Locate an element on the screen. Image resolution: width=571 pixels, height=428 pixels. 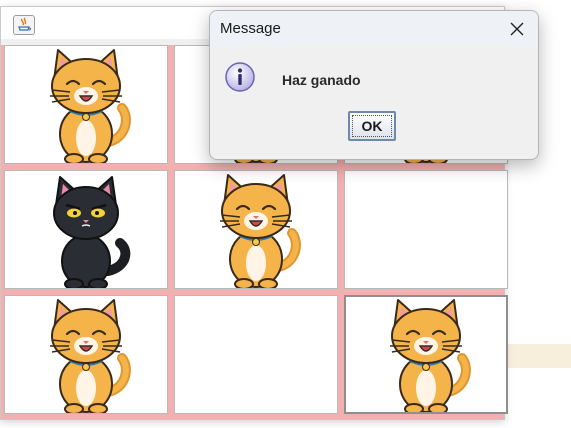
ok-button: OK is located at coordinates (372, 126).